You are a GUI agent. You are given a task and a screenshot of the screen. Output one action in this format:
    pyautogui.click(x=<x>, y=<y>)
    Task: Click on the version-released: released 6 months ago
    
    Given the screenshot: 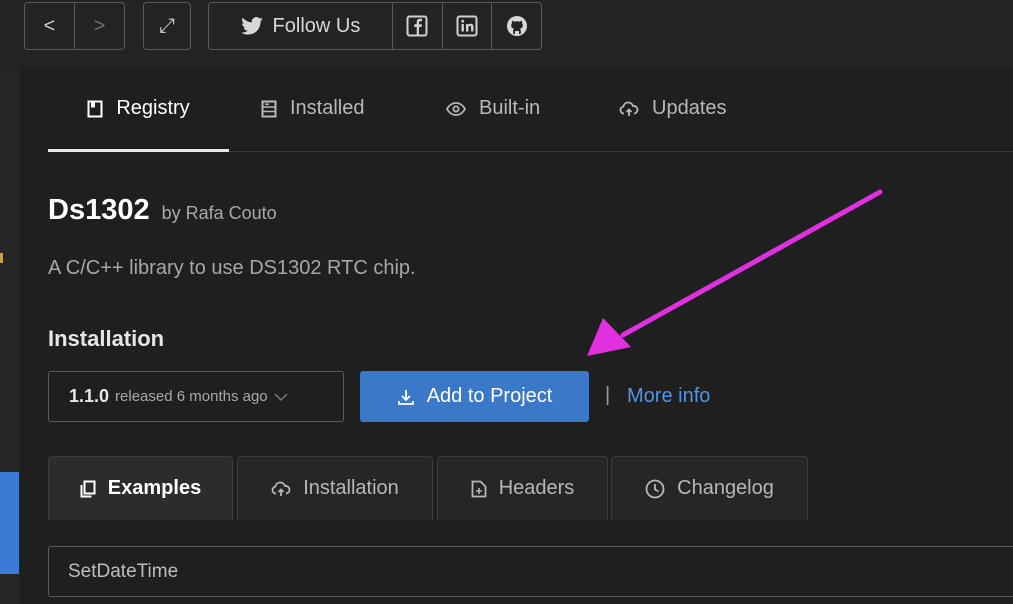 What is the action you would take?
    pyautogui.click(x=191, y=396)
    